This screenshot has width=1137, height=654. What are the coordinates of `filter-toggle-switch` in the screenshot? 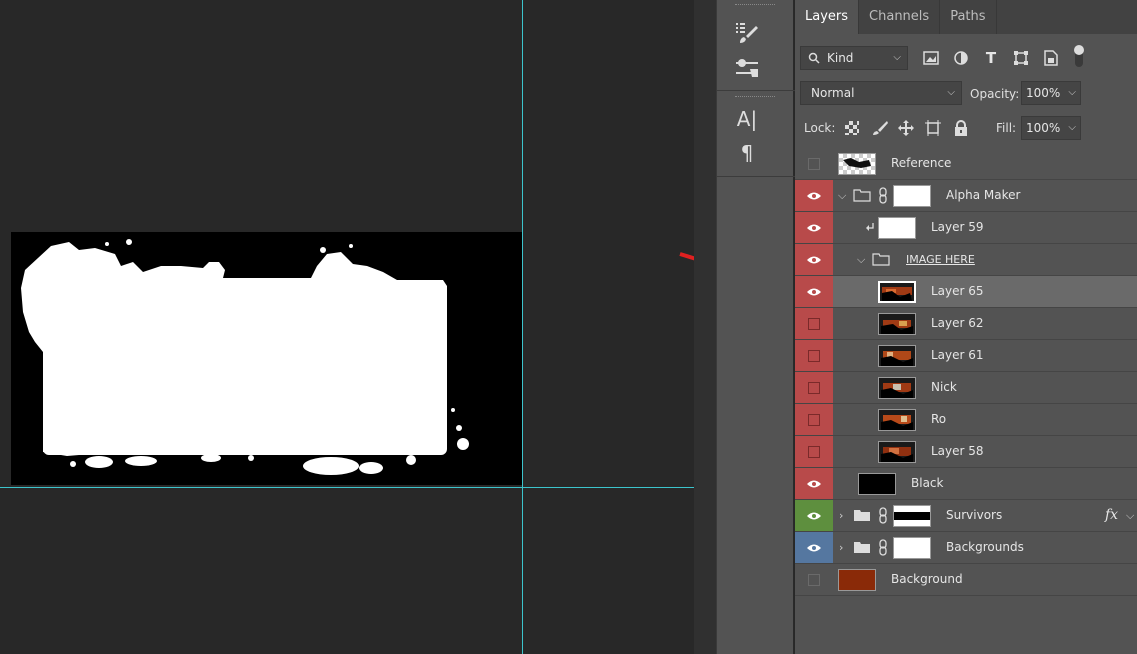 It's located at (1079, 56).